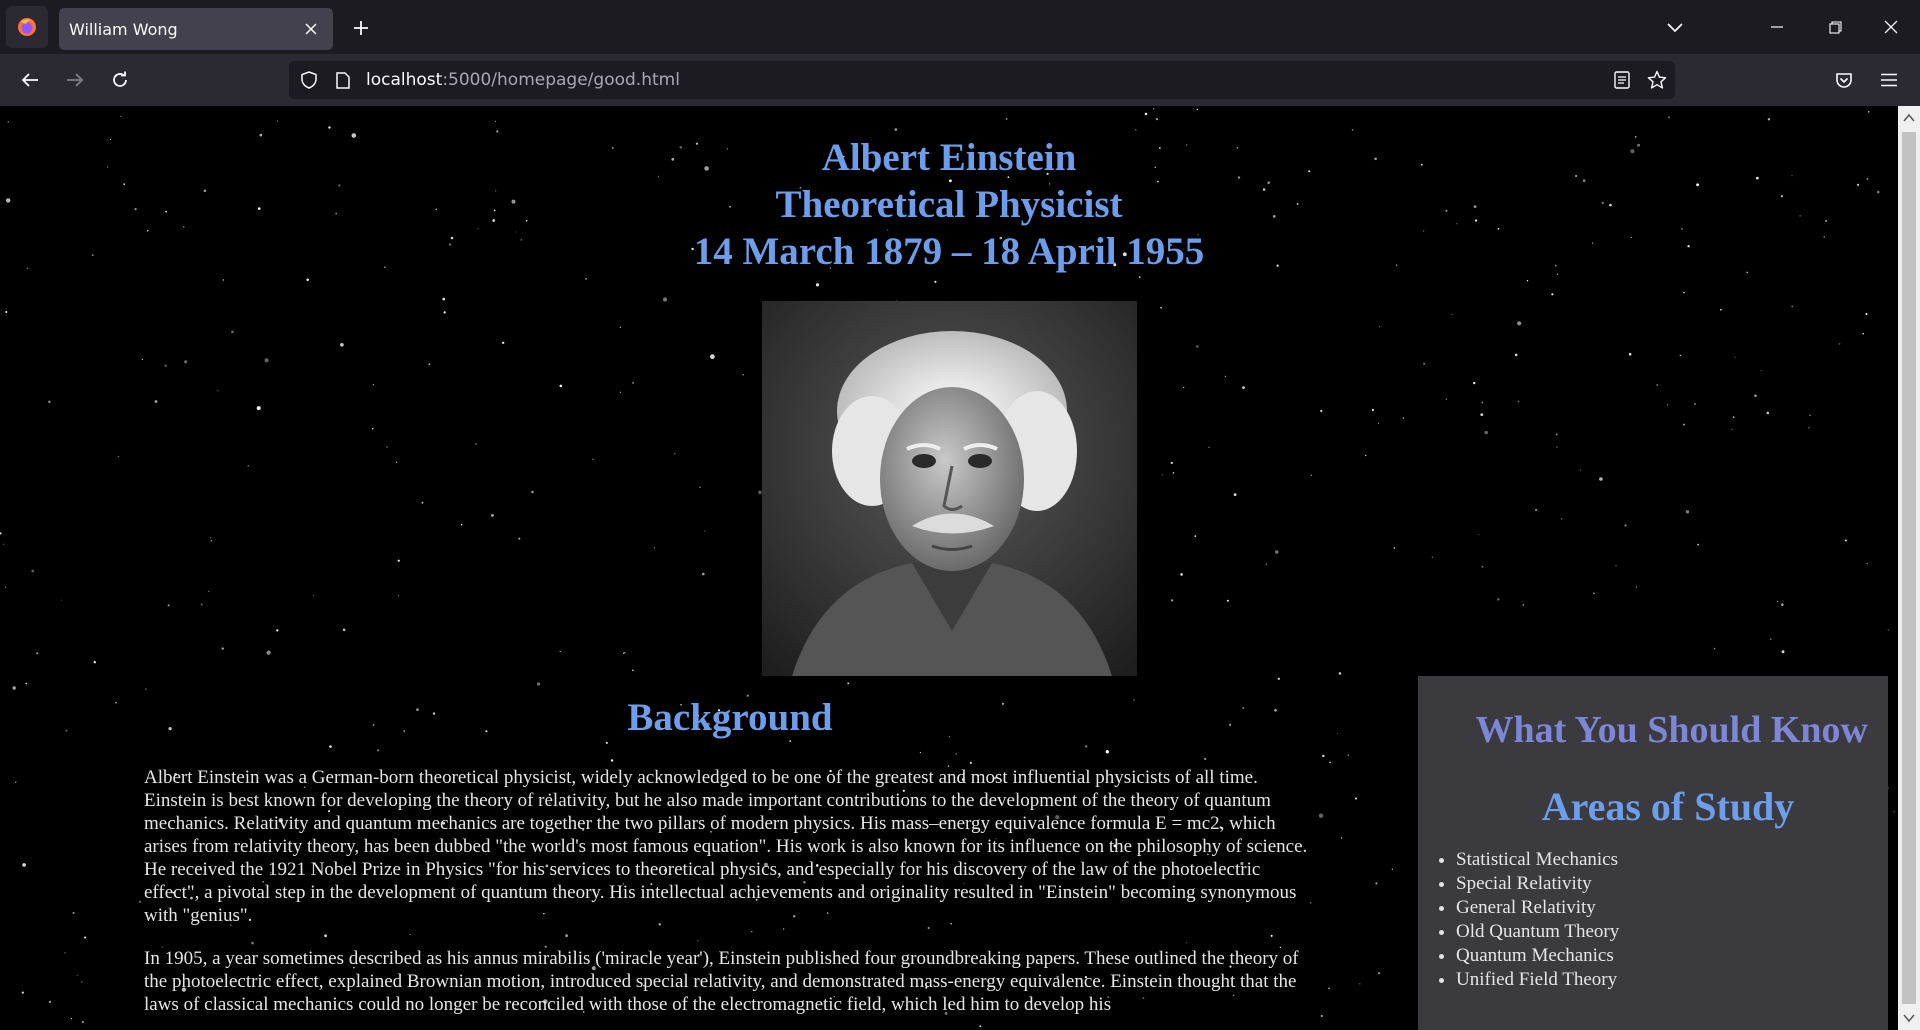 This screenshot has width=1920, height=1030. I want to click on sidebar-title: What You Should Know, so click(1671, 730).